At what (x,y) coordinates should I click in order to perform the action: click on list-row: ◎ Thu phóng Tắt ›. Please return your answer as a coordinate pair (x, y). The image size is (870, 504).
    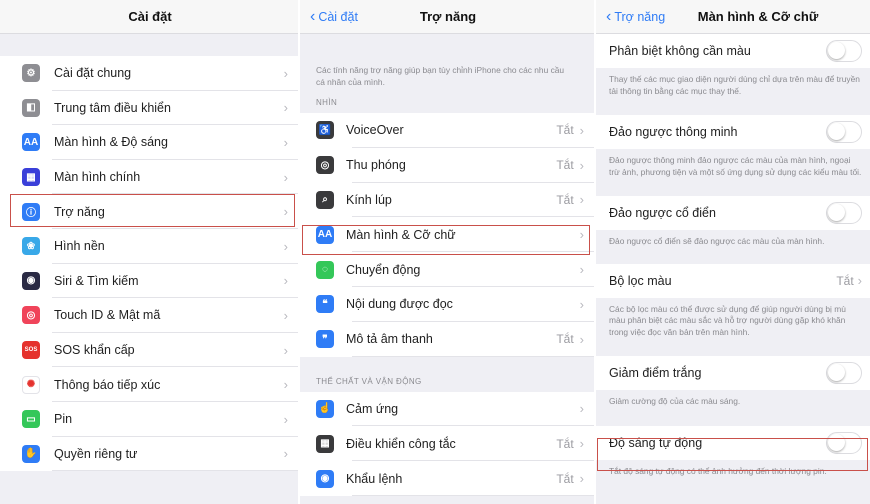
    Looking at the image, I should click on (448, 165).